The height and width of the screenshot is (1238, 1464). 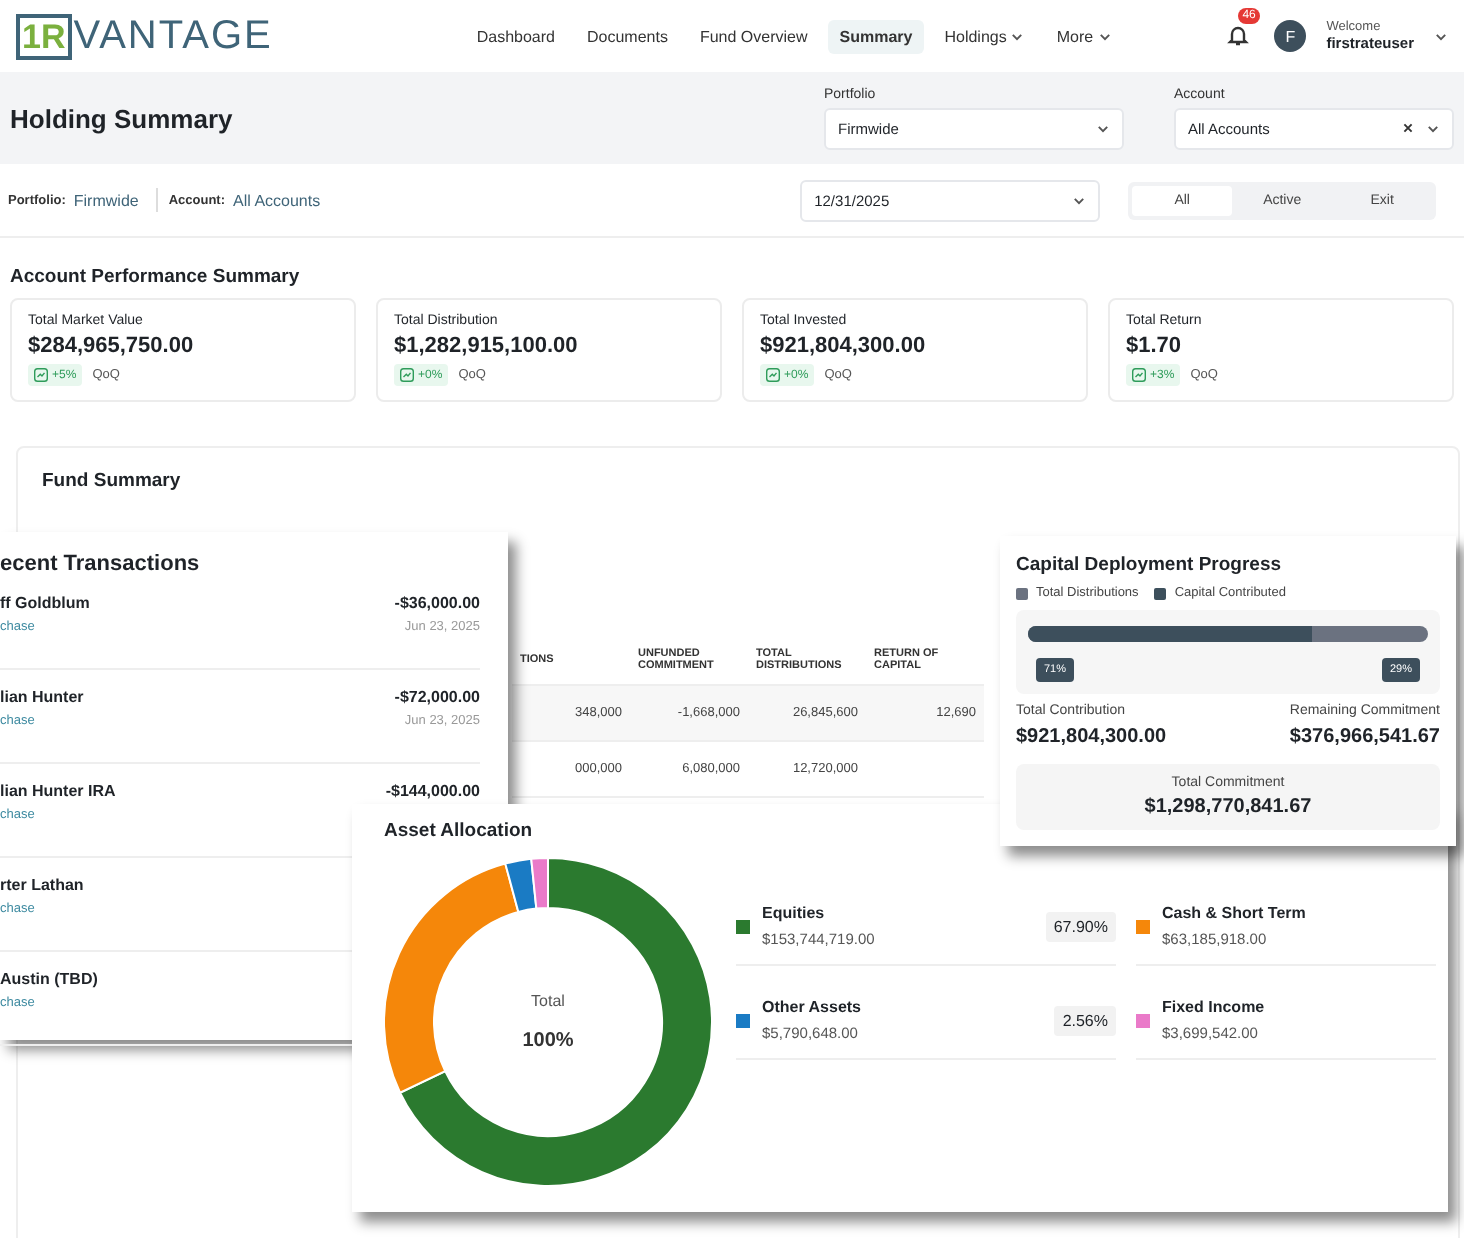 I want to click on nav-tab: More, so click(x=1084, y=36).